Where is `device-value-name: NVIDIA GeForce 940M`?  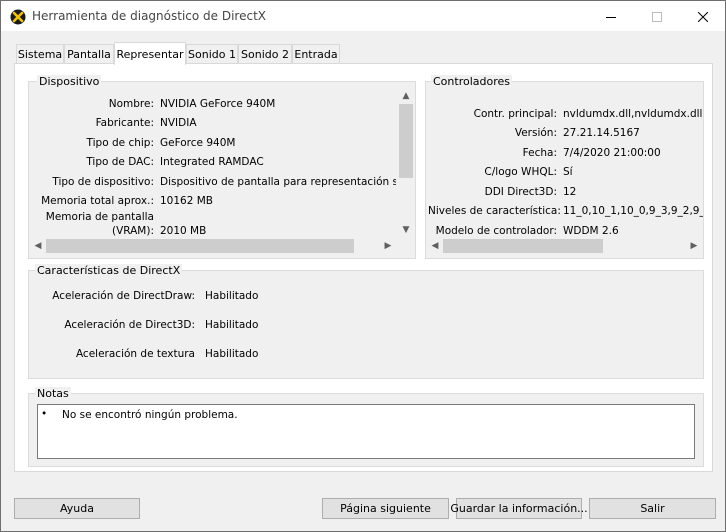
device-value-name: NVIDIA GeForce 940M is located at coordinates (218, 104).